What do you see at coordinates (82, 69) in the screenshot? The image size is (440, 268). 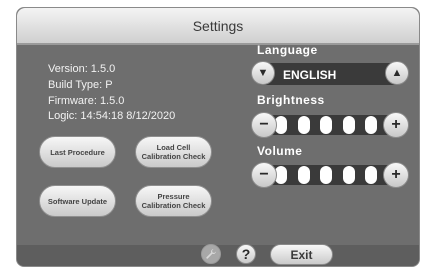 I see `version-text: Version: 1.5.0` at bounding box center [82, 69].